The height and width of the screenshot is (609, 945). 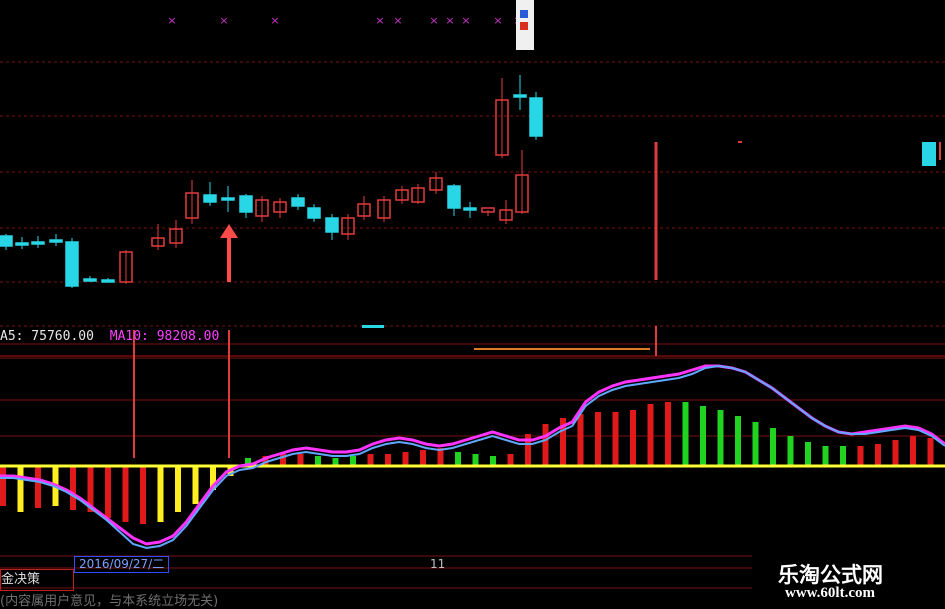 What do you see at coordinates (109, 601) in the screenshot?
I see `disclaimer-text: (内容属用户意见，与本系统立场无关)` at bounding box center [109, 601].